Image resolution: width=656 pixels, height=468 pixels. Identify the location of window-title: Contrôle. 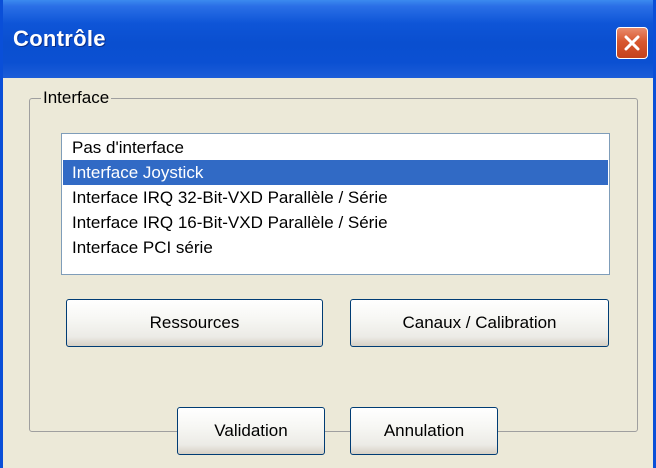
(59, 38).